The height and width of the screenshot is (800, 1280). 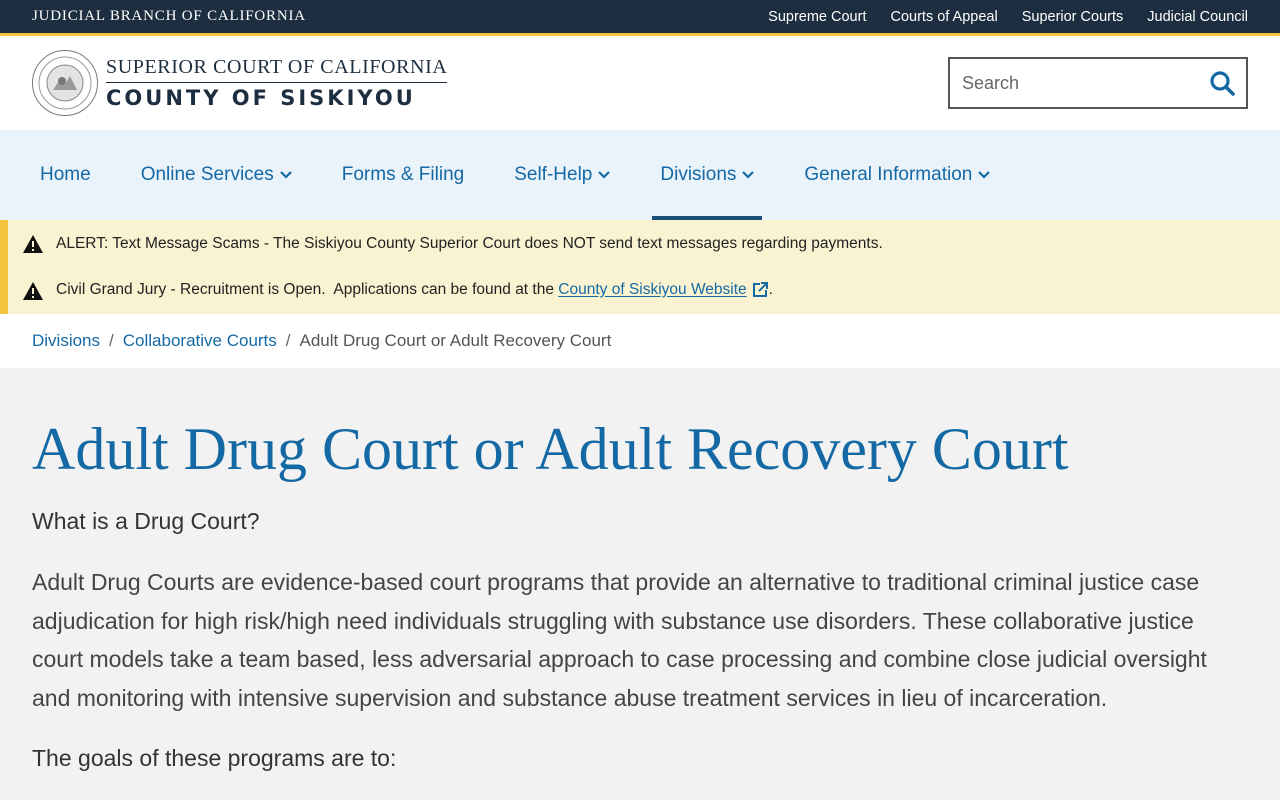 What do you see at coordinates (550, 449) in the screenshot?
I see `page-title: Adult Drug Court or Adult Recovery Court` at bounding box center [550, 449].